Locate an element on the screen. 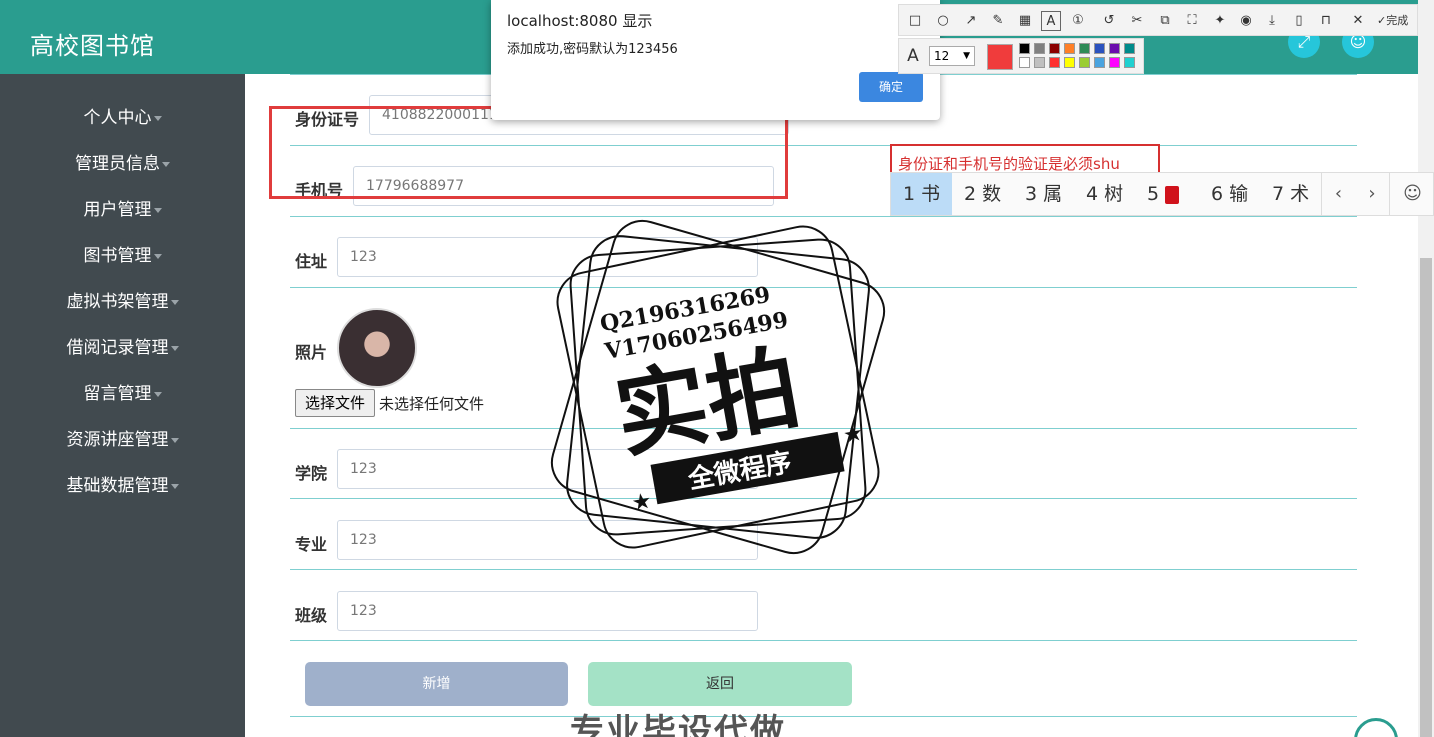 The image size is (1434, 737). text-tool-icon: A is located at coordinates (1051, 21).